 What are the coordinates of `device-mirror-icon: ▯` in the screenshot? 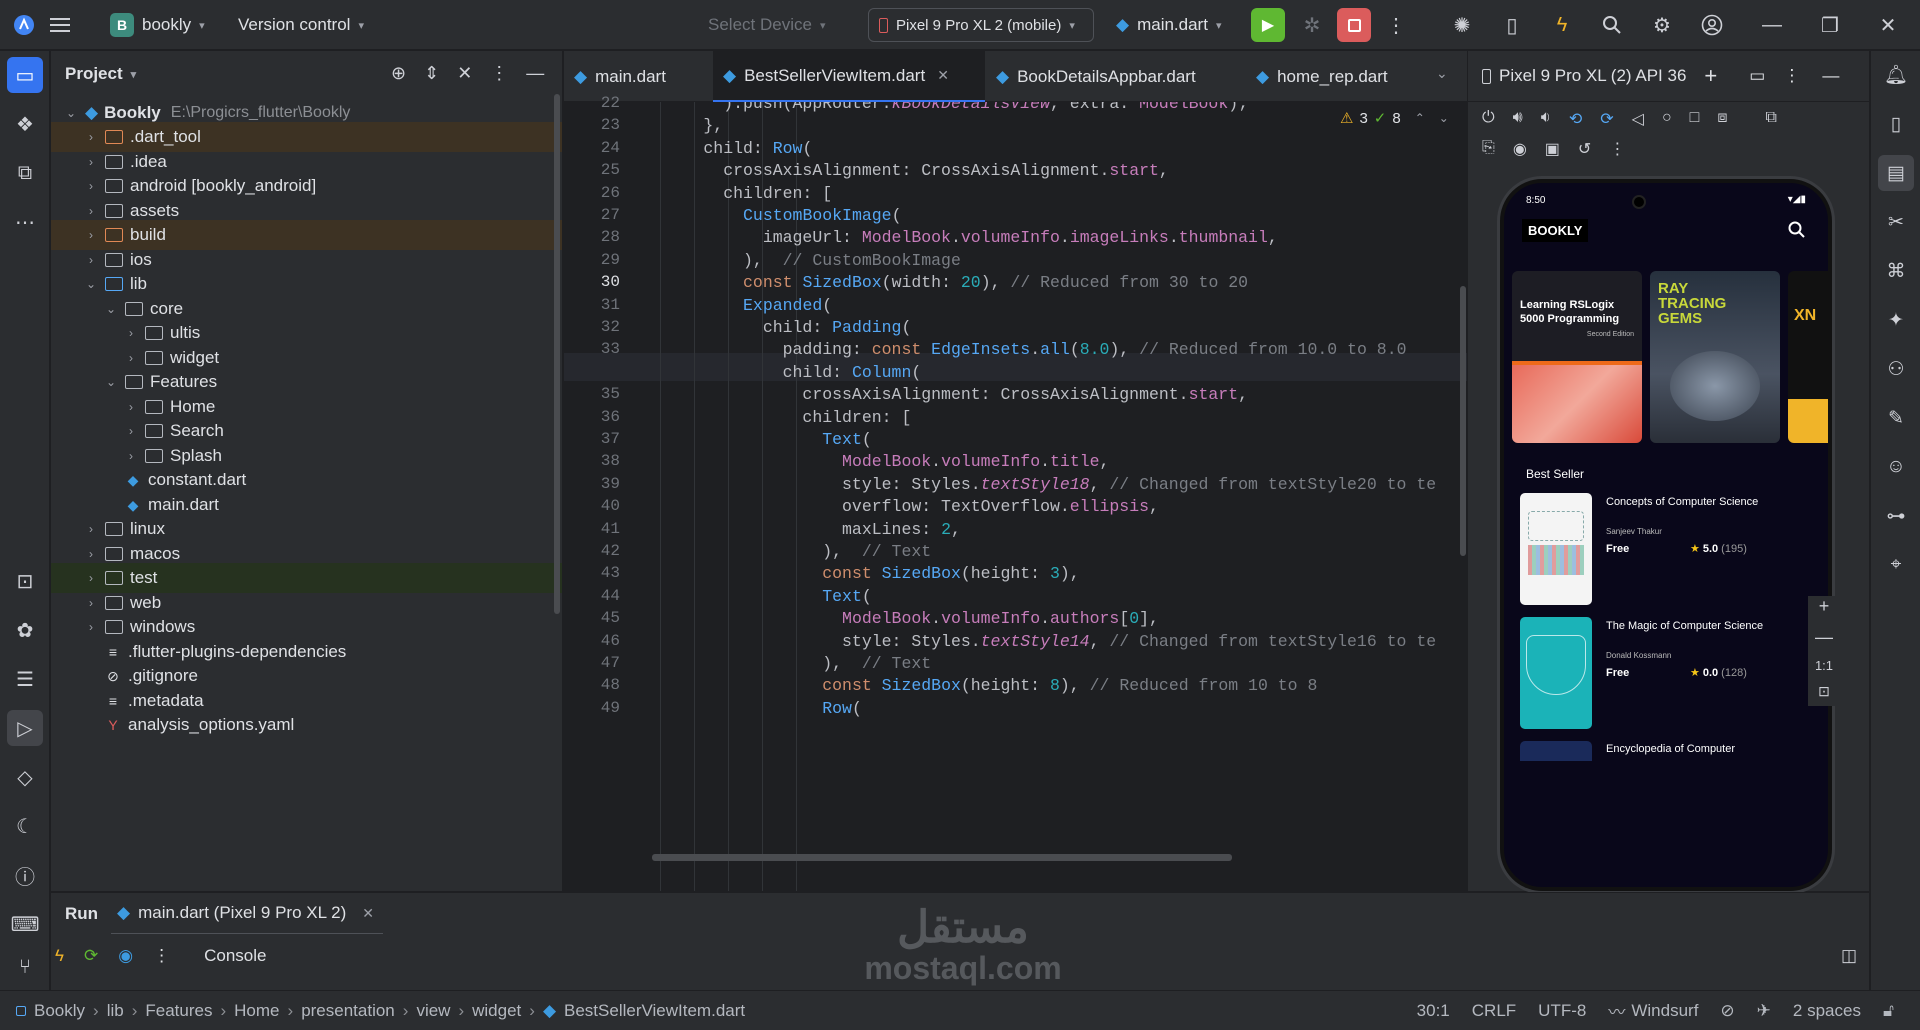 It's located at (1512, 25).